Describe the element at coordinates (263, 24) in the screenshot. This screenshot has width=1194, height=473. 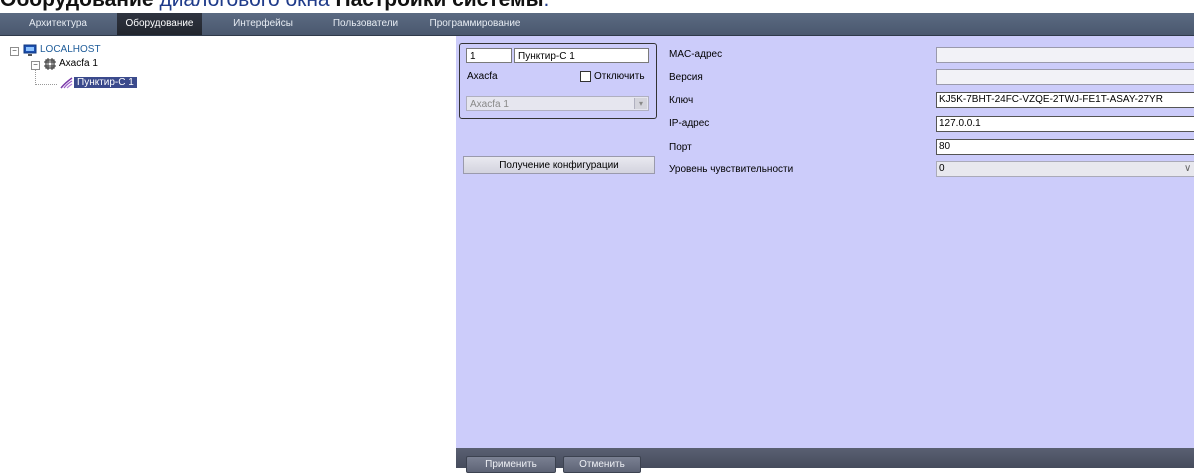
I see `tab-interfaces: Интерфейсы` at that location.